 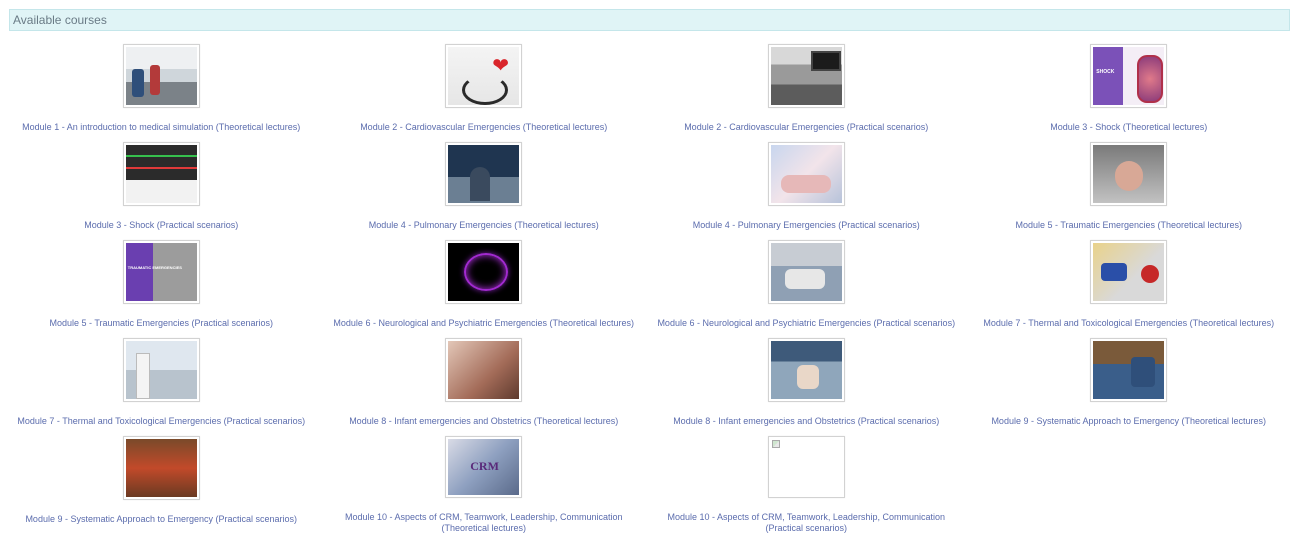 I want to click on monitor-screen-image, so click(x=161, y=174).